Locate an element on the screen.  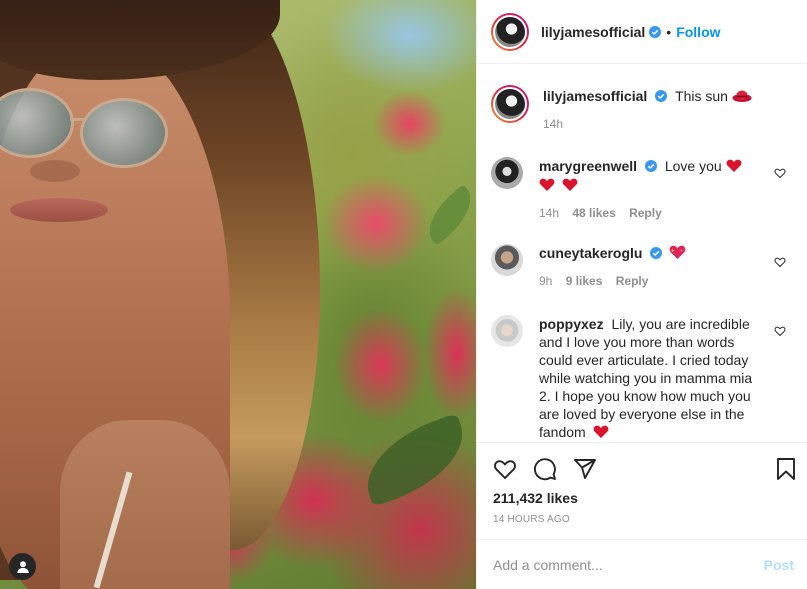
share-icon is located at coordinates (585, 469).